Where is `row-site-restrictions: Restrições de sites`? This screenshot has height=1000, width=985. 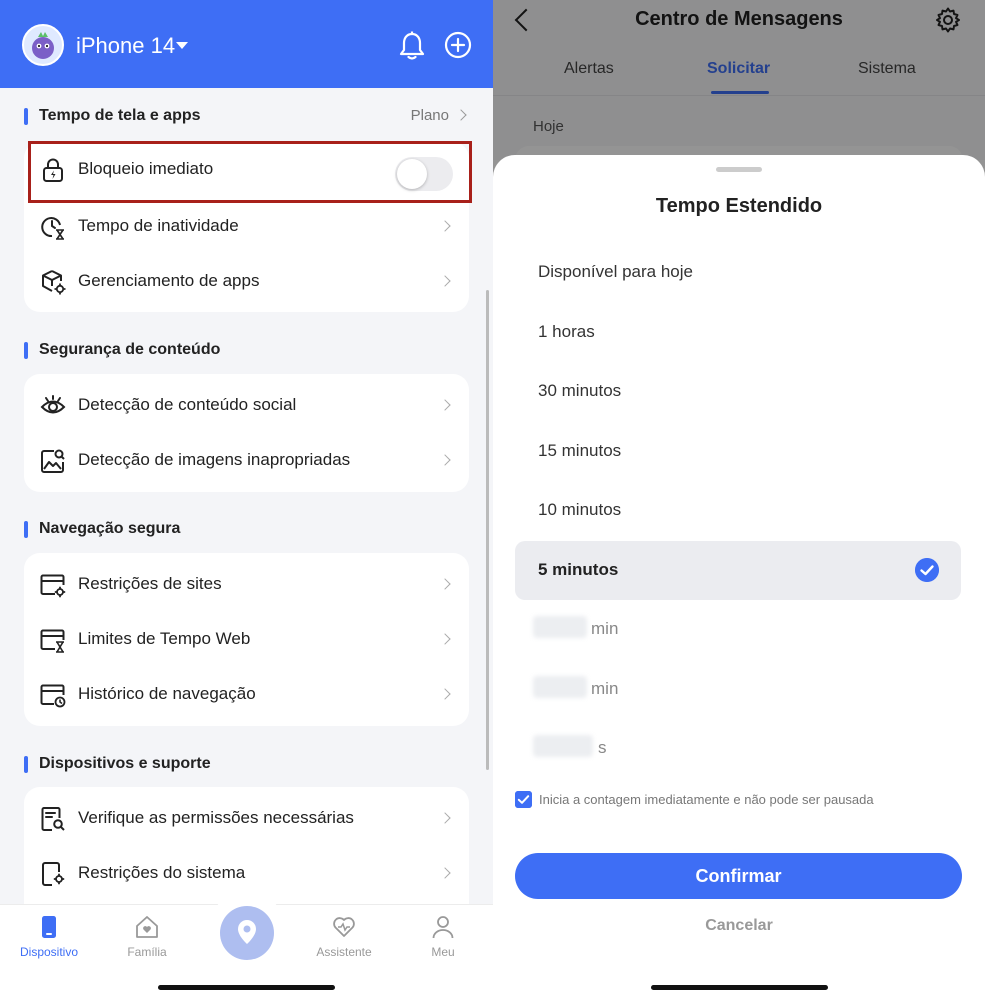
row-site-restrictions: Restrições de sites is located at coordinates (246, 584).